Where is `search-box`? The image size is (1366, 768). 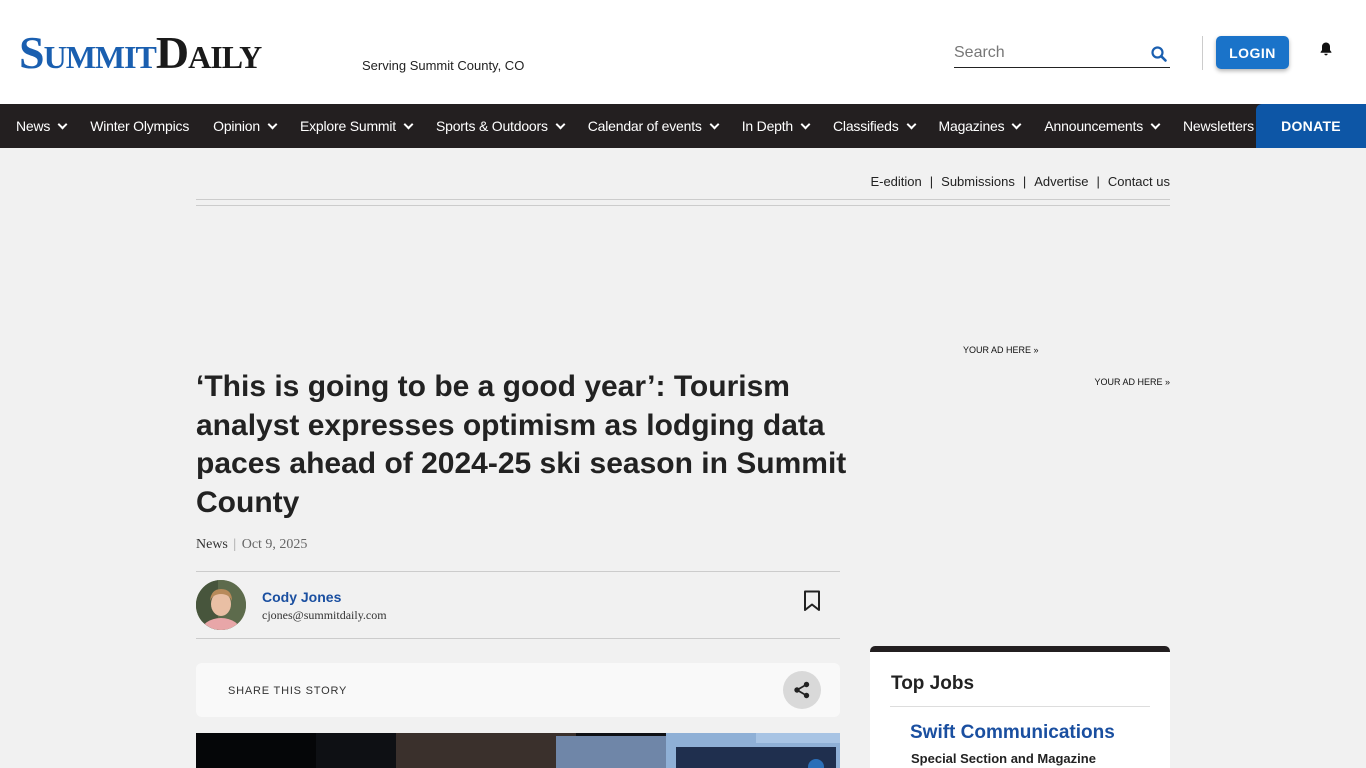
search-box is located at coordinates (1062, 54).